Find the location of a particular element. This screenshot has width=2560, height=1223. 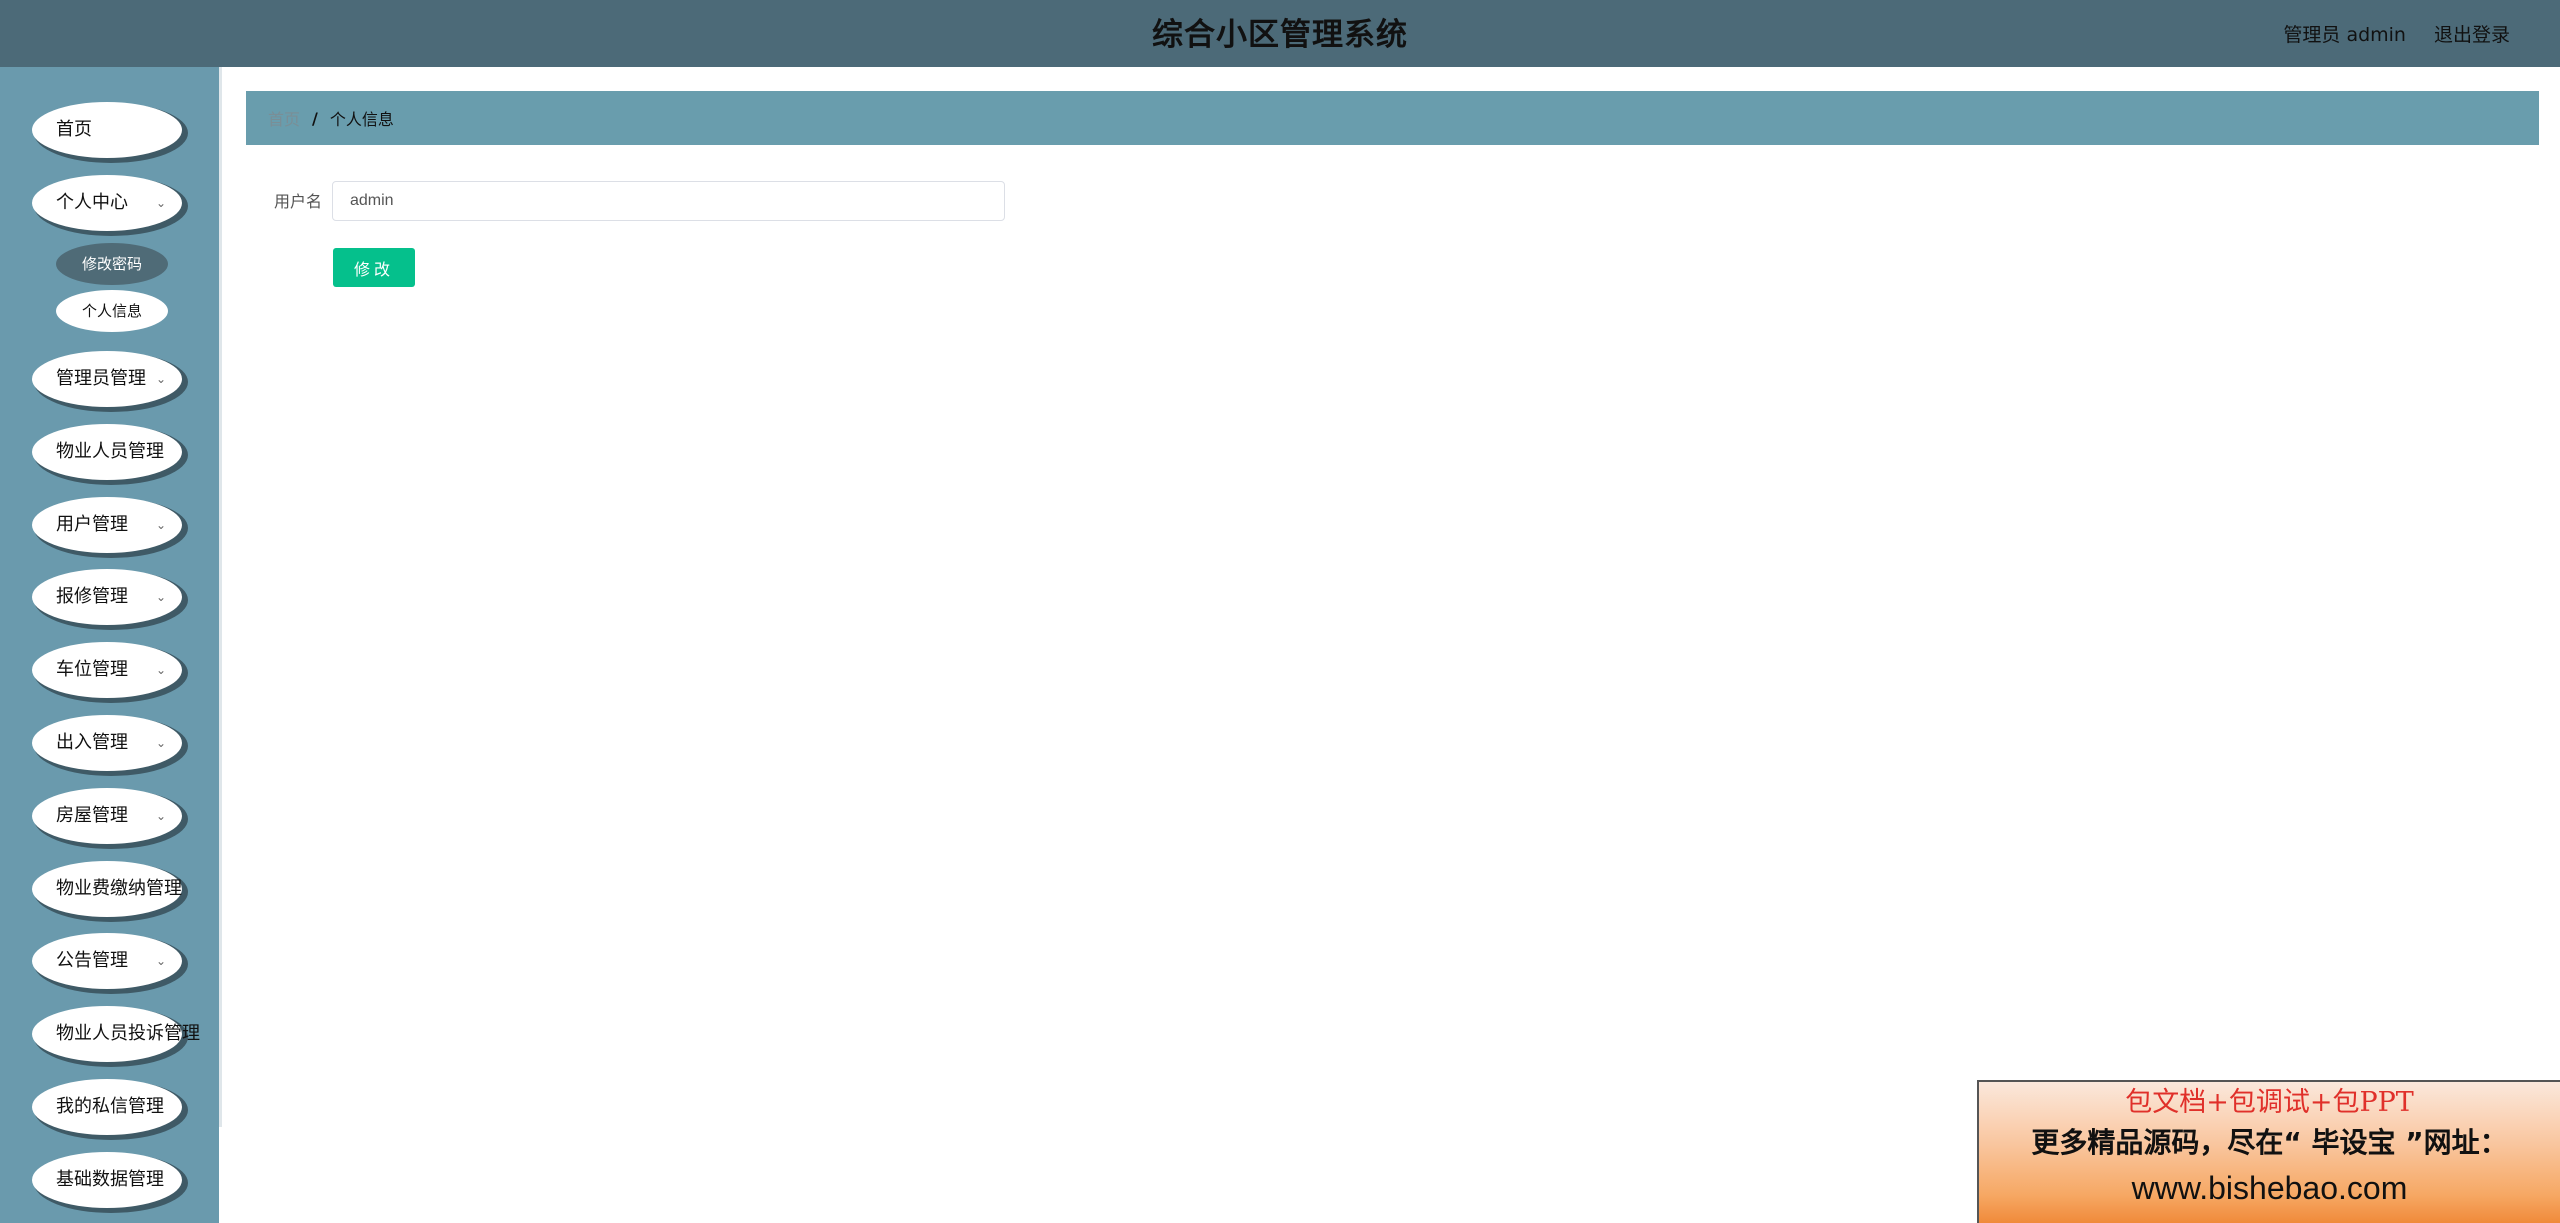

submenu-item-label: 个人信息 is located at coordinates (111, 311).